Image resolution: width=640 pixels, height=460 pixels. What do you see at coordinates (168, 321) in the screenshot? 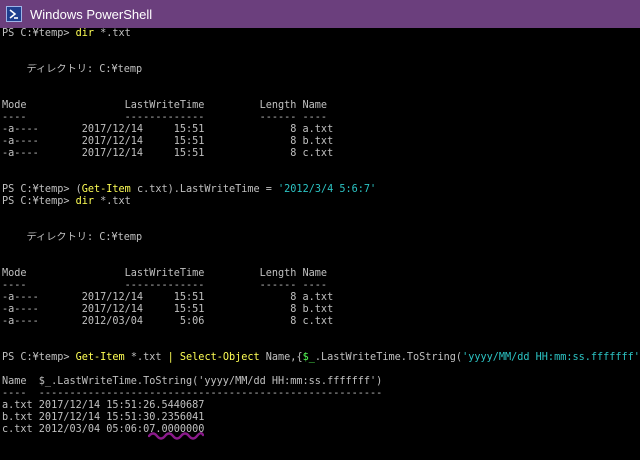
I see `console-segment: -a---- 2012/03/04 5:06 8 c.txt` at bounding box center [168, 321].